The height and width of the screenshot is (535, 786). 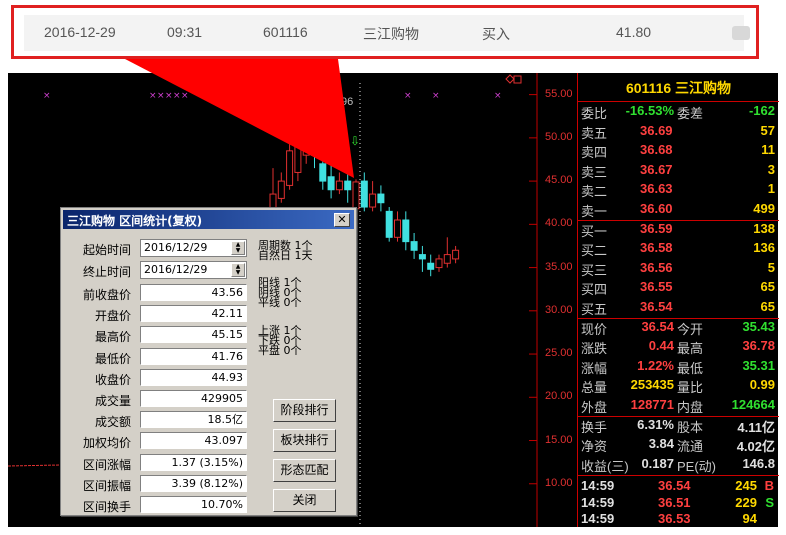 What do you see at coordinates (678, 519) in the screenshot?
I see `tick-row: 14:59 36.53 94` at bounding box center [678, 519].